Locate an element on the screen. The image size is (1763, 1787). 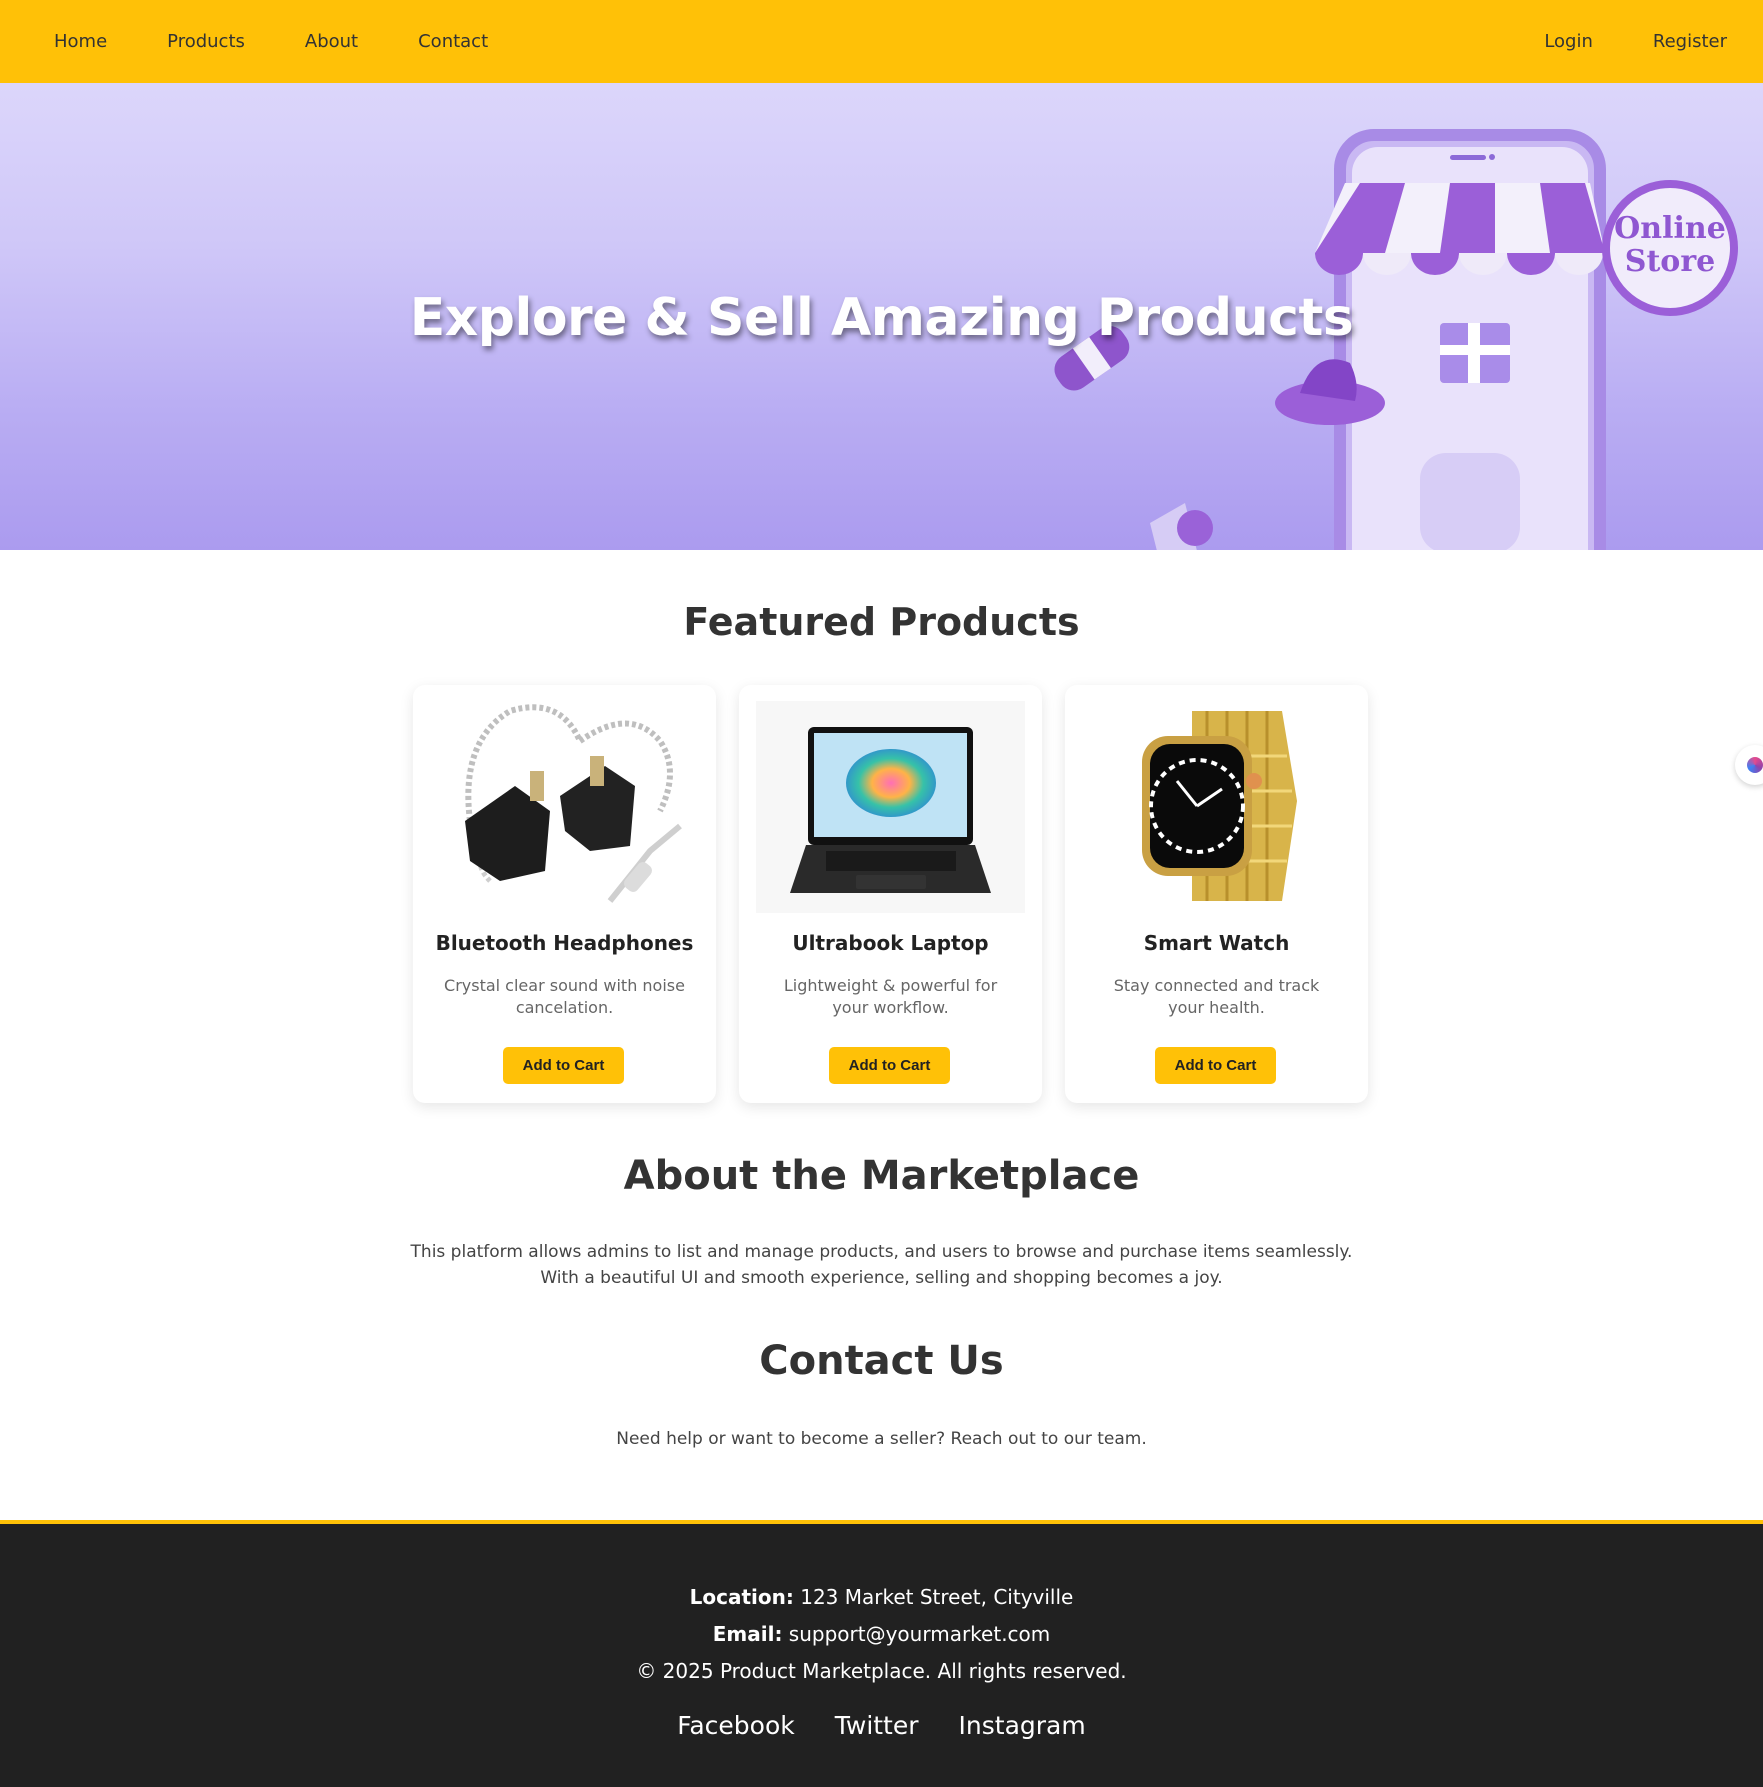
facebook-link: Facebook is located at coordinates (735, 1725).